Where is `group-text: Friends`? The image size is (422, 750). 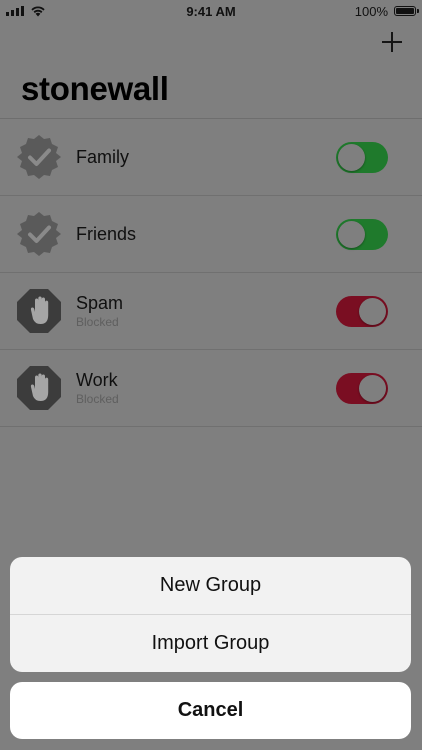
group-text: Friends is located at coordinates (106, 234).